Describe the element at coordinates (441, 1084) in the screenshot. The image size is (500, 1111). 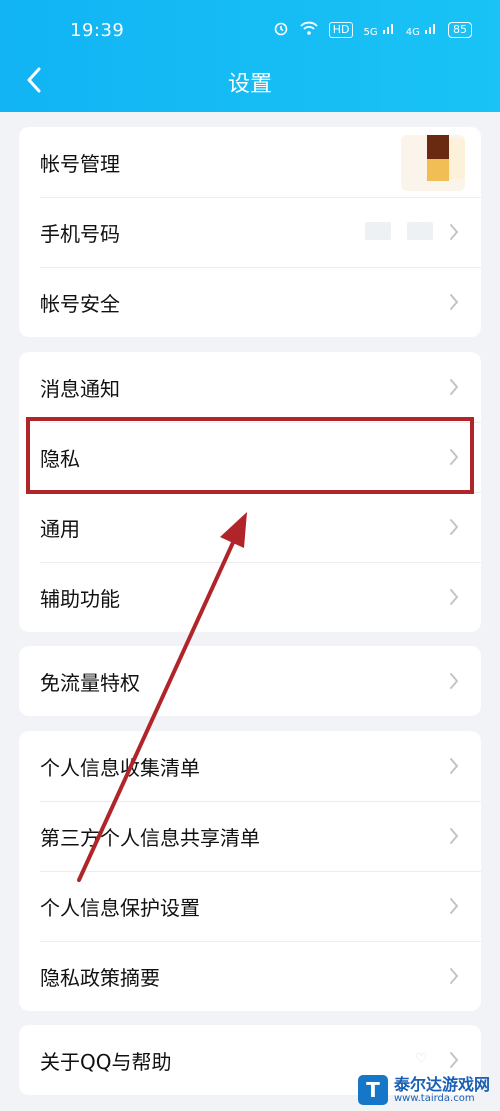
I see `watermark-name: 泰尔达游戏网` at that location.